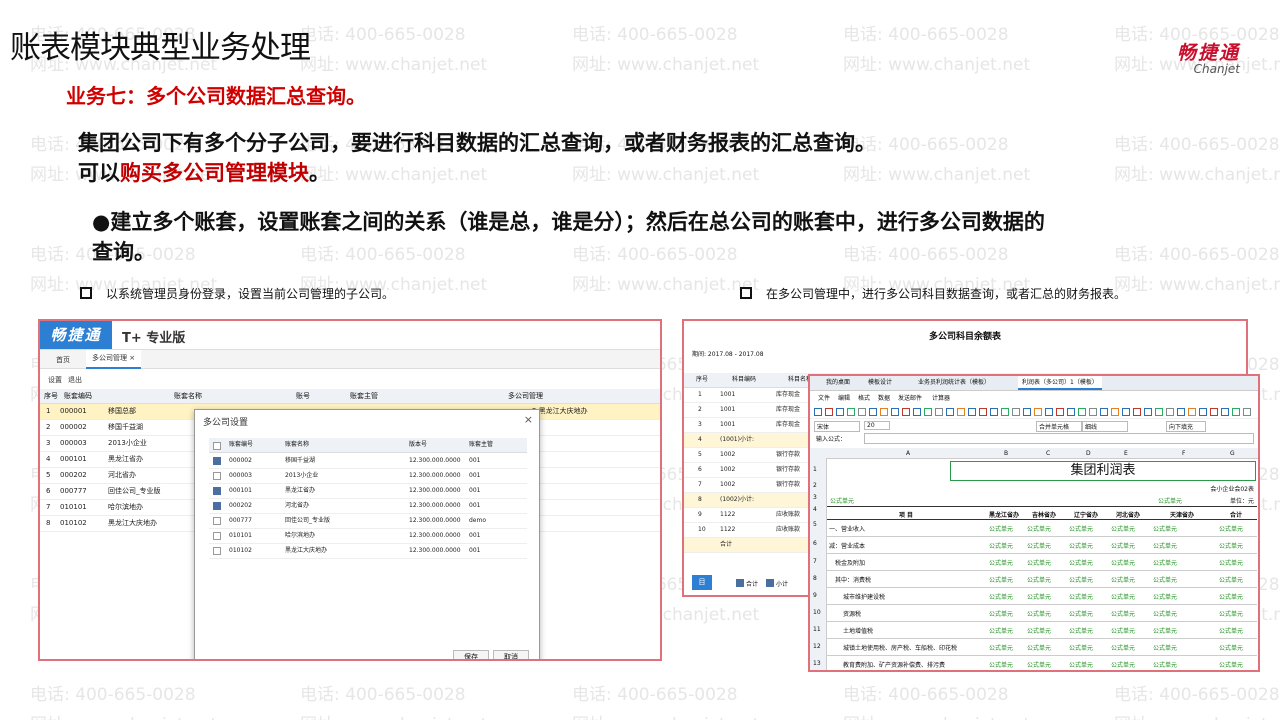  Describe the element at coordinates (910, 397) in the screenshot. I see `menu-item: 发送邮件` at that location.